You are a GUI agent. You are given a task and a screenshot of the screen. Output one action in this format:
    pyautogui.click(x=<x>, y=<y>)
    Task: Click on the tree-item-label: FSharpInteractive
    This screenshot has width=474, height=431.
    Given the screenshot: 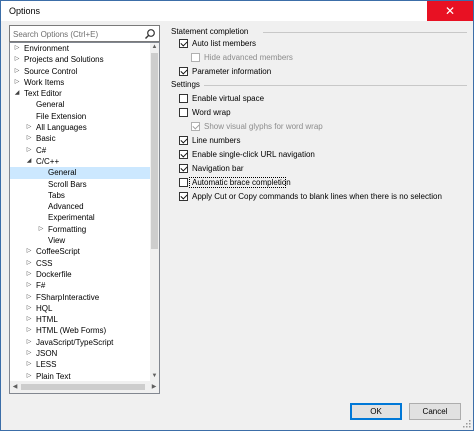 What is the action you would take?
    pyautogui.click(x=68, y=297)
    